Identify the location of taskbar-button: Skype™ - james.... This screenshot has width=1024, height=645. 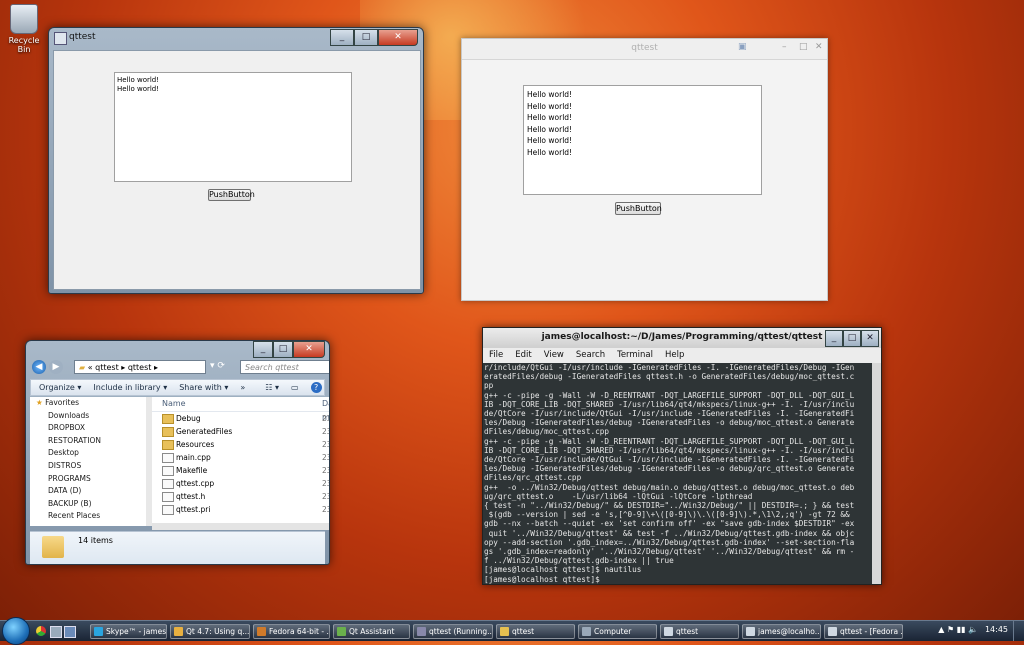
(128, 631).